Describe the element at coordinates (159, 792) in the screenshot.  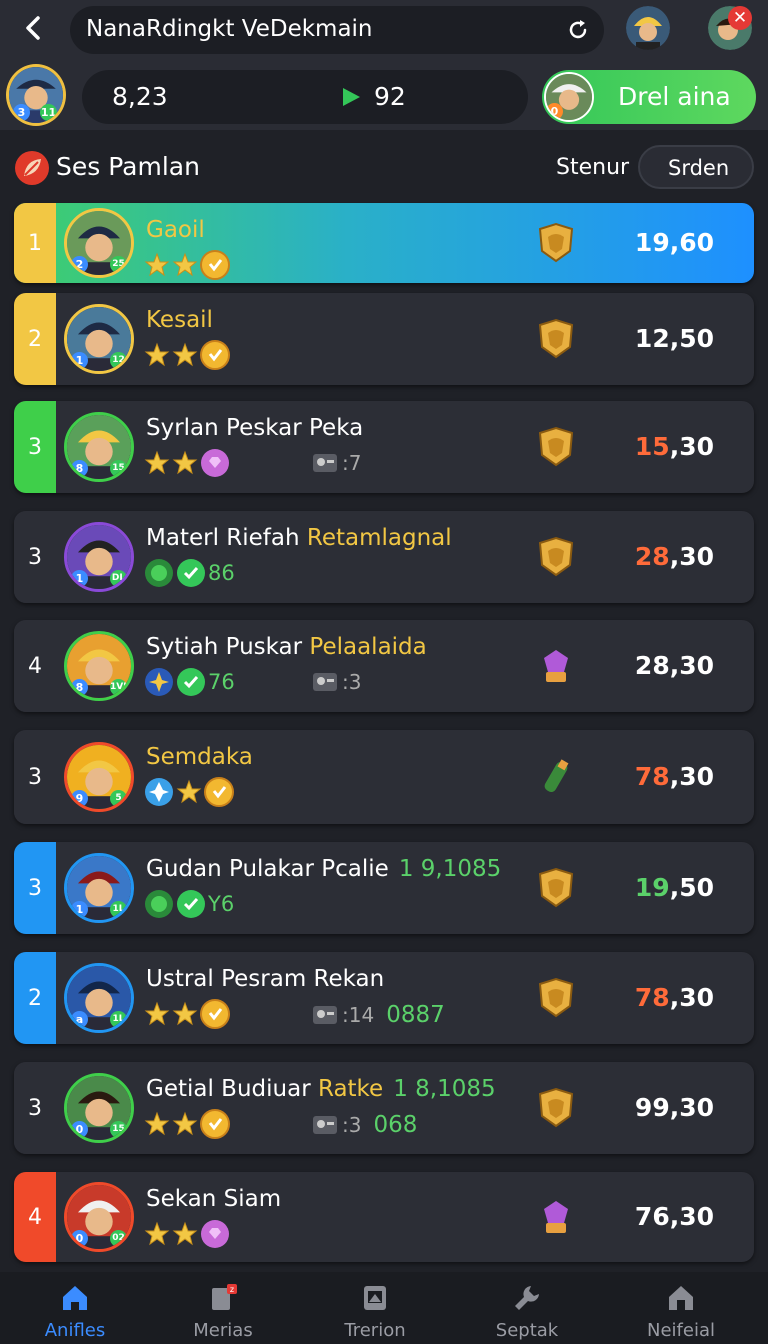
I see `diamond-icon` at that location.